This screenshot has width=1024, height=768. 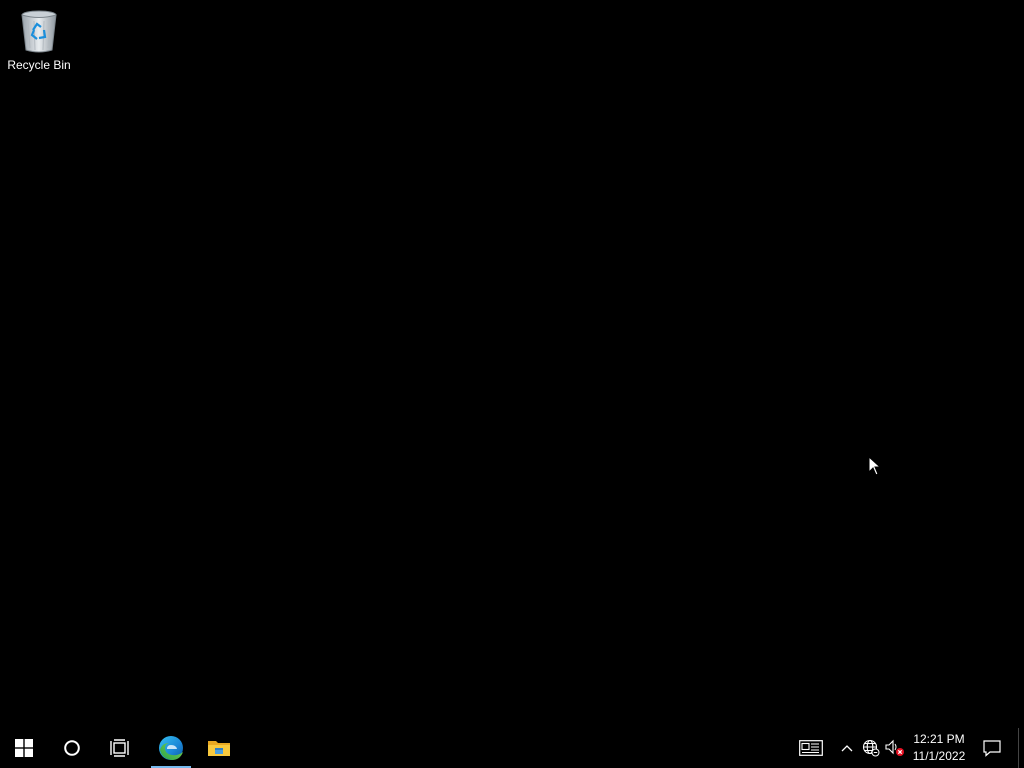 I want to click on clock-date: 11/1/2022, so click(x=939, y=756).